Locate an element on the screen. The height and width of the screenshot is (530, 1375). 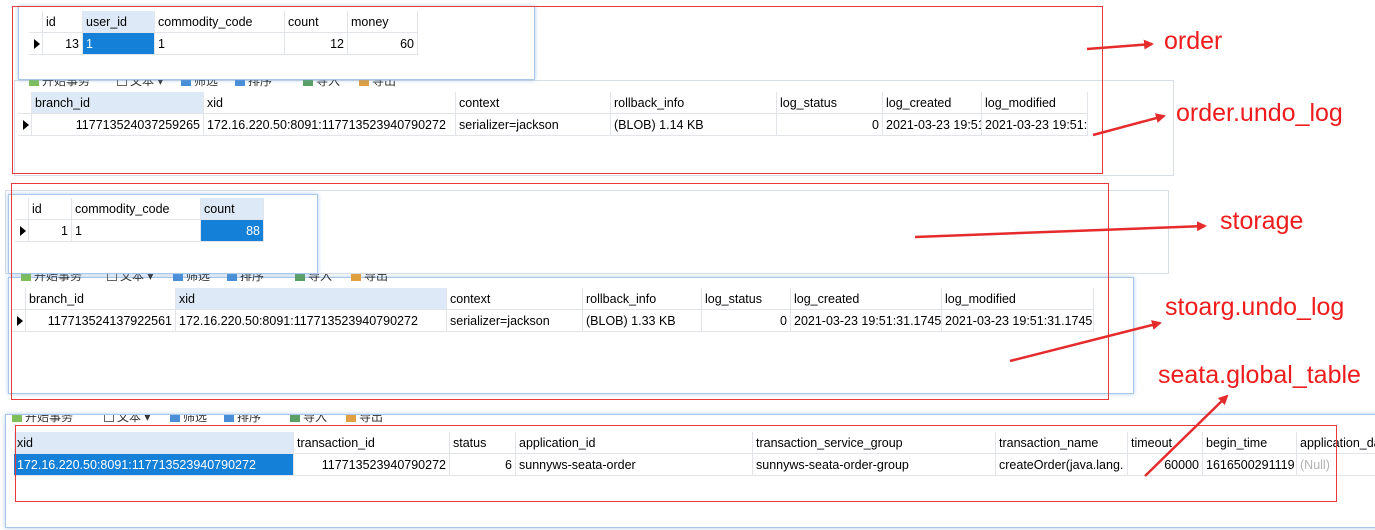
col-transaction-service-group: transaction_service_group is located at coordinates (874, 443).